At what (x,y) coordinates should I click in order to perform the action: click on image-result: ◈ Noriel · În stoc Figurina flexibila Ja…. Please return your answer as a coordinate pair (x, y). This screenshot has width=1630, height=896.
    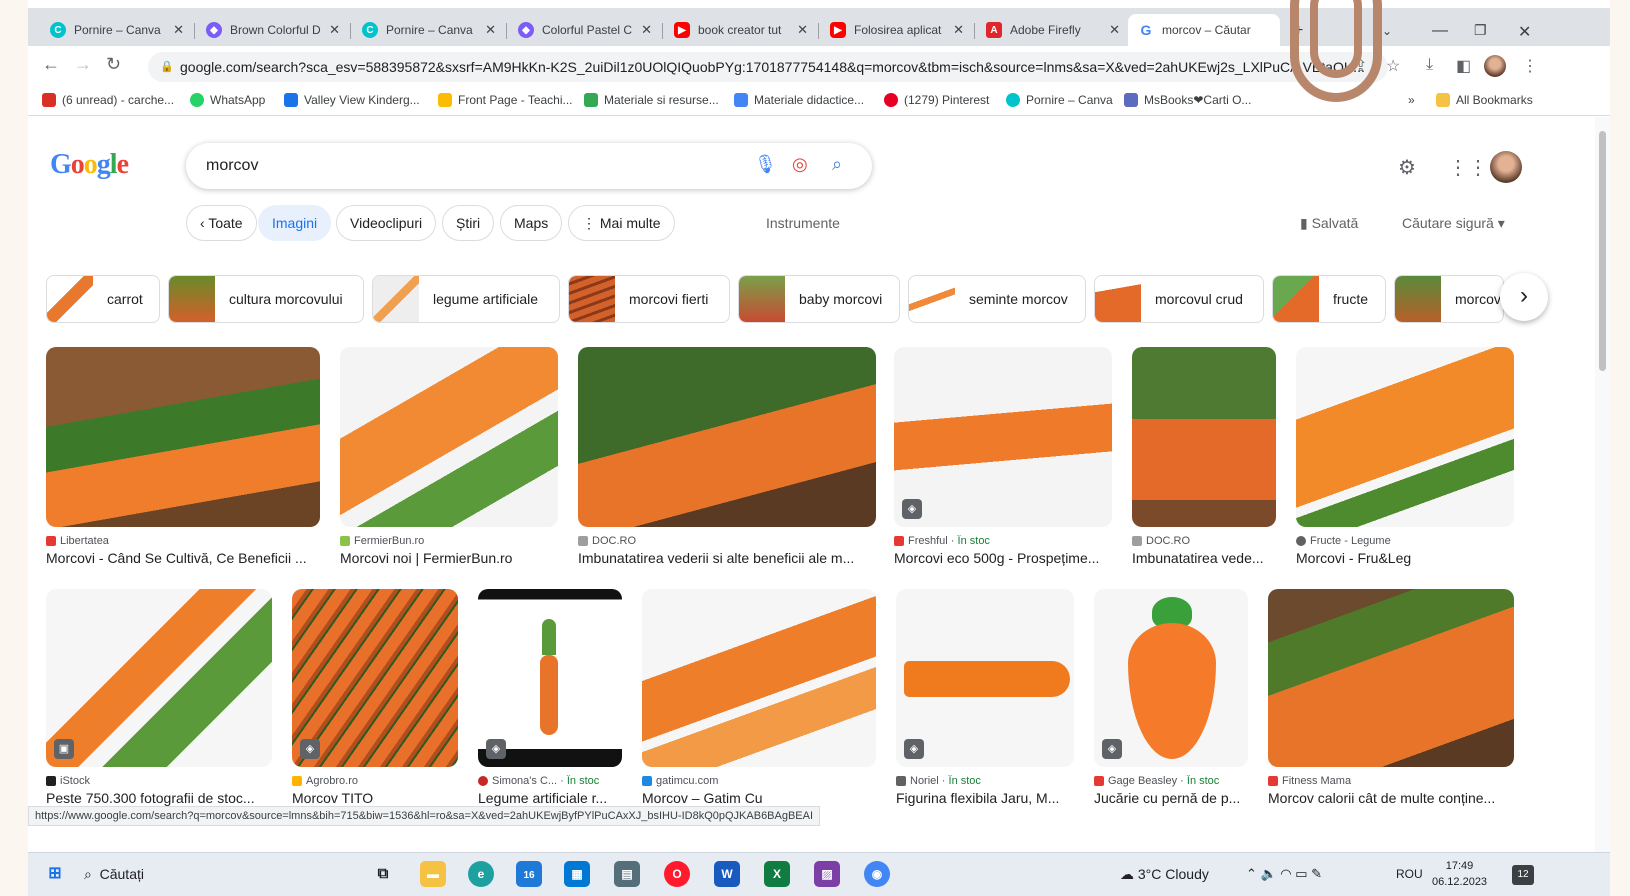
    Looking at the image, I should click on (985, 697).